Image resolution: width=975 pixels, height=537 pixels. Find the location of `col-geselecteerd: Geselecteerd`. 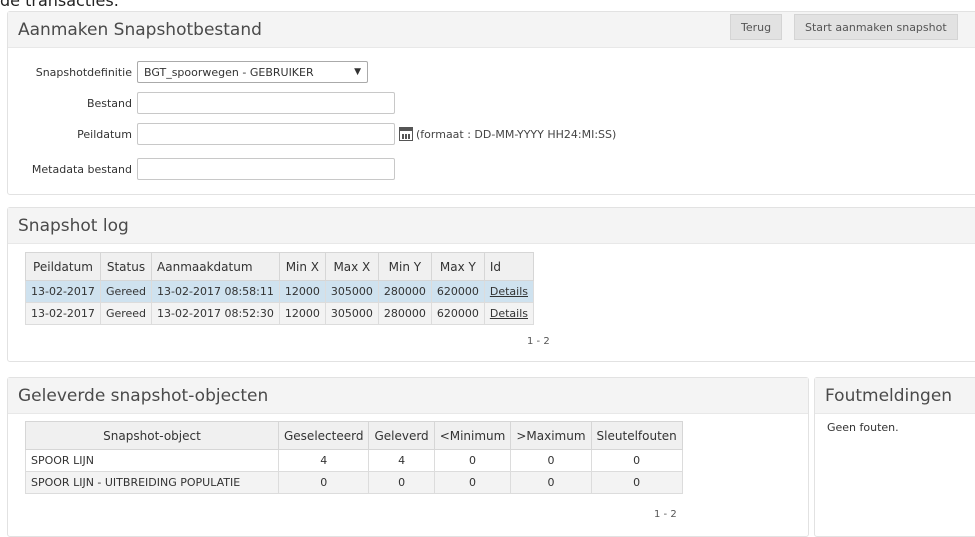

col-geselecteerd: Geselecteerd is located at coordinates (323, 435).